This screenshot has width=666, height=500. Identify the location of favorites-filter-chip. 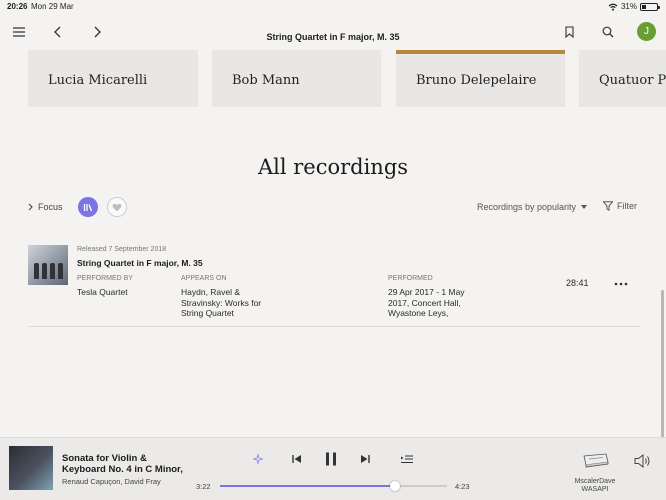
(117, 207).